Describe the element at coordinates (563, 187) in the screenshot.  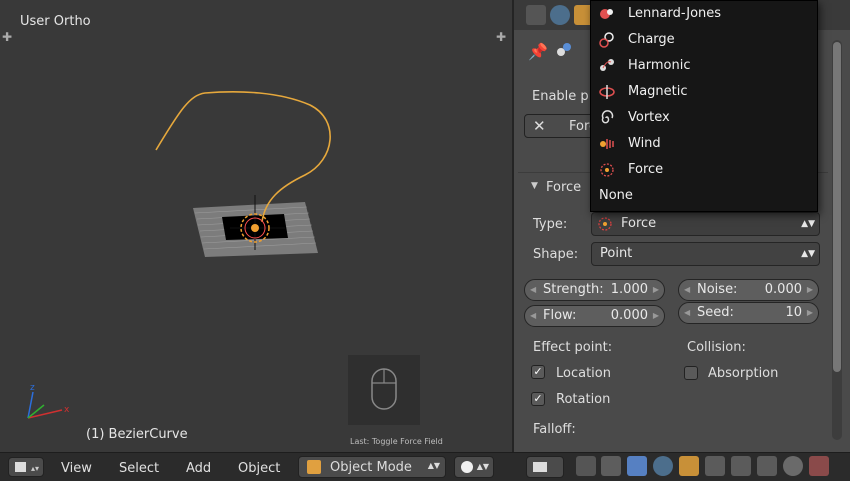
I see `force-section-title: Force` at that location.